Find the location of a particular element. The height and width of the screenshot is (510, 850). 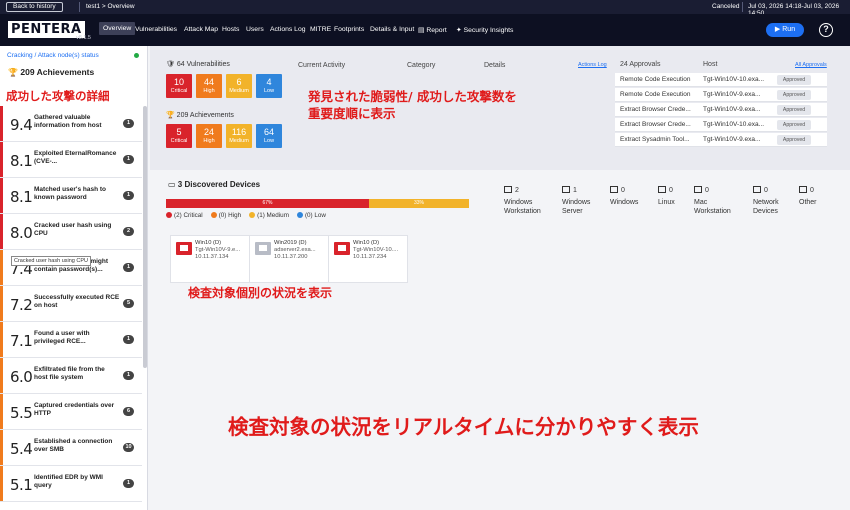

severity-count: 24 is located at coordinates (208, 132).